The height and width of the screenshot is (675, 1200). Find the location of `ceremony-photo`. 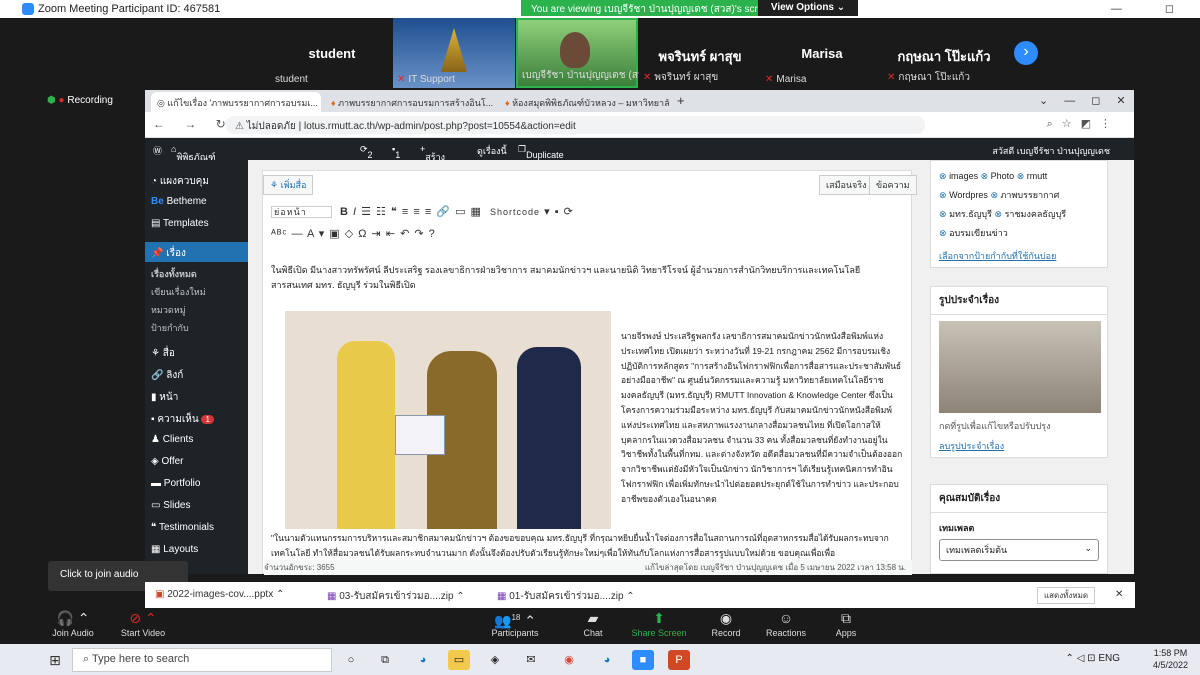

ceremony-photo is located at coordinates (448, 420).